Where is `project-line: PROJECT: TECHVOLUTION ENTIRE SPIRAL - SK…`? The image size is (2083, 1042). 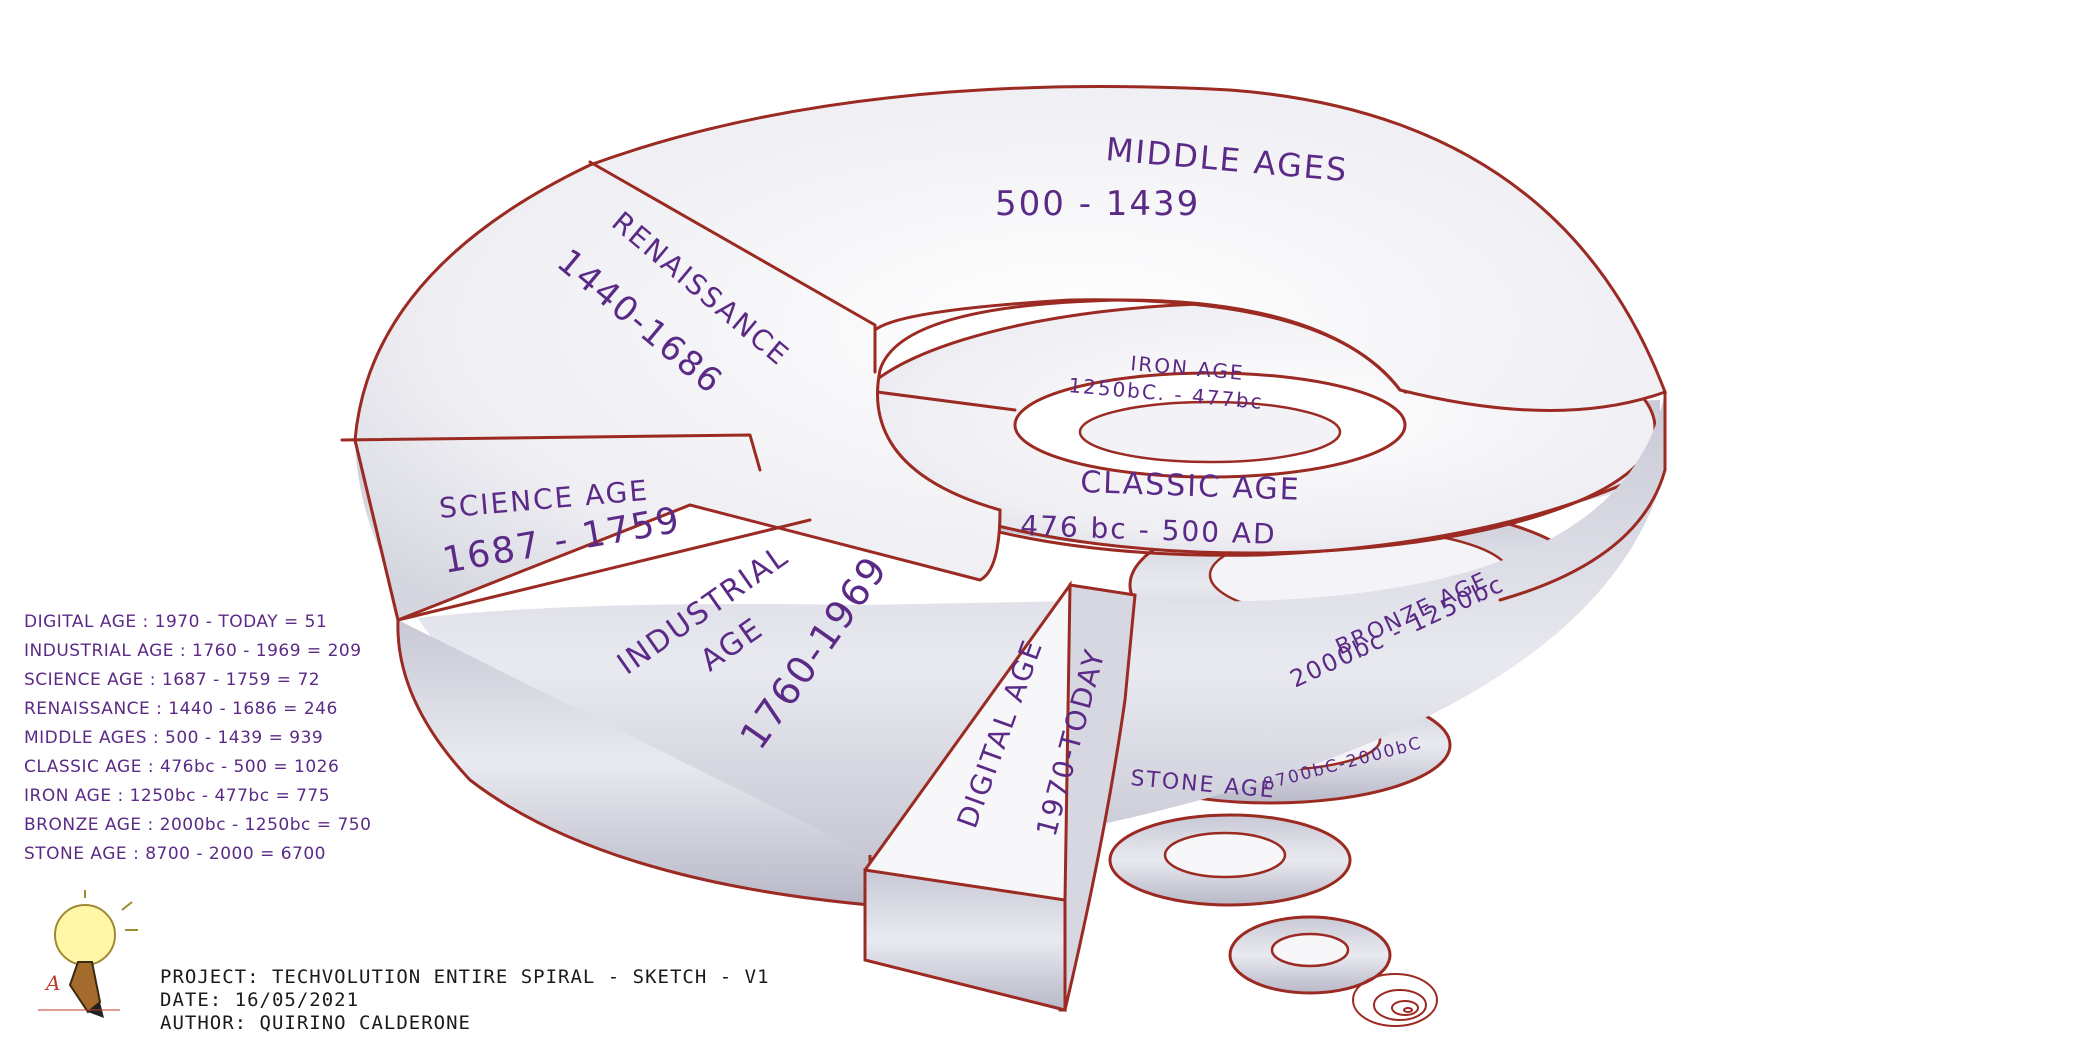
project-line: PROJECT: TECHVOLUTION ENTIRE SPIRAL - SK… is located at coordinates (465, 977).